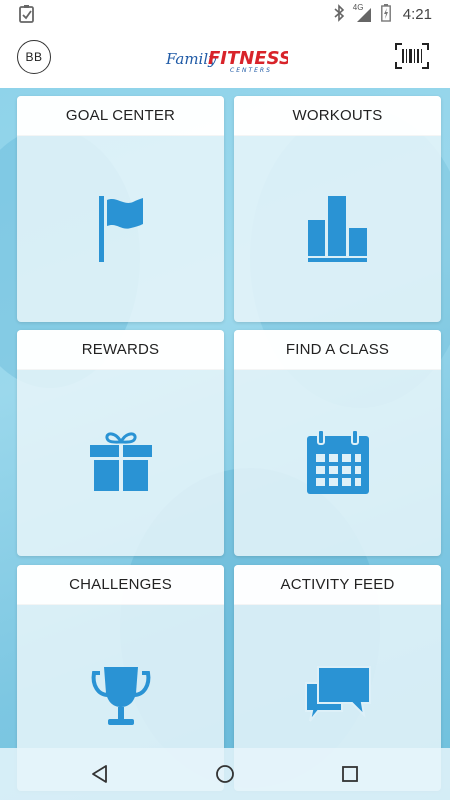 Image resolution: width=450 pixels, height=800 pixels. I want to click on tile-label: CHALLENGES, so click(120, 585).